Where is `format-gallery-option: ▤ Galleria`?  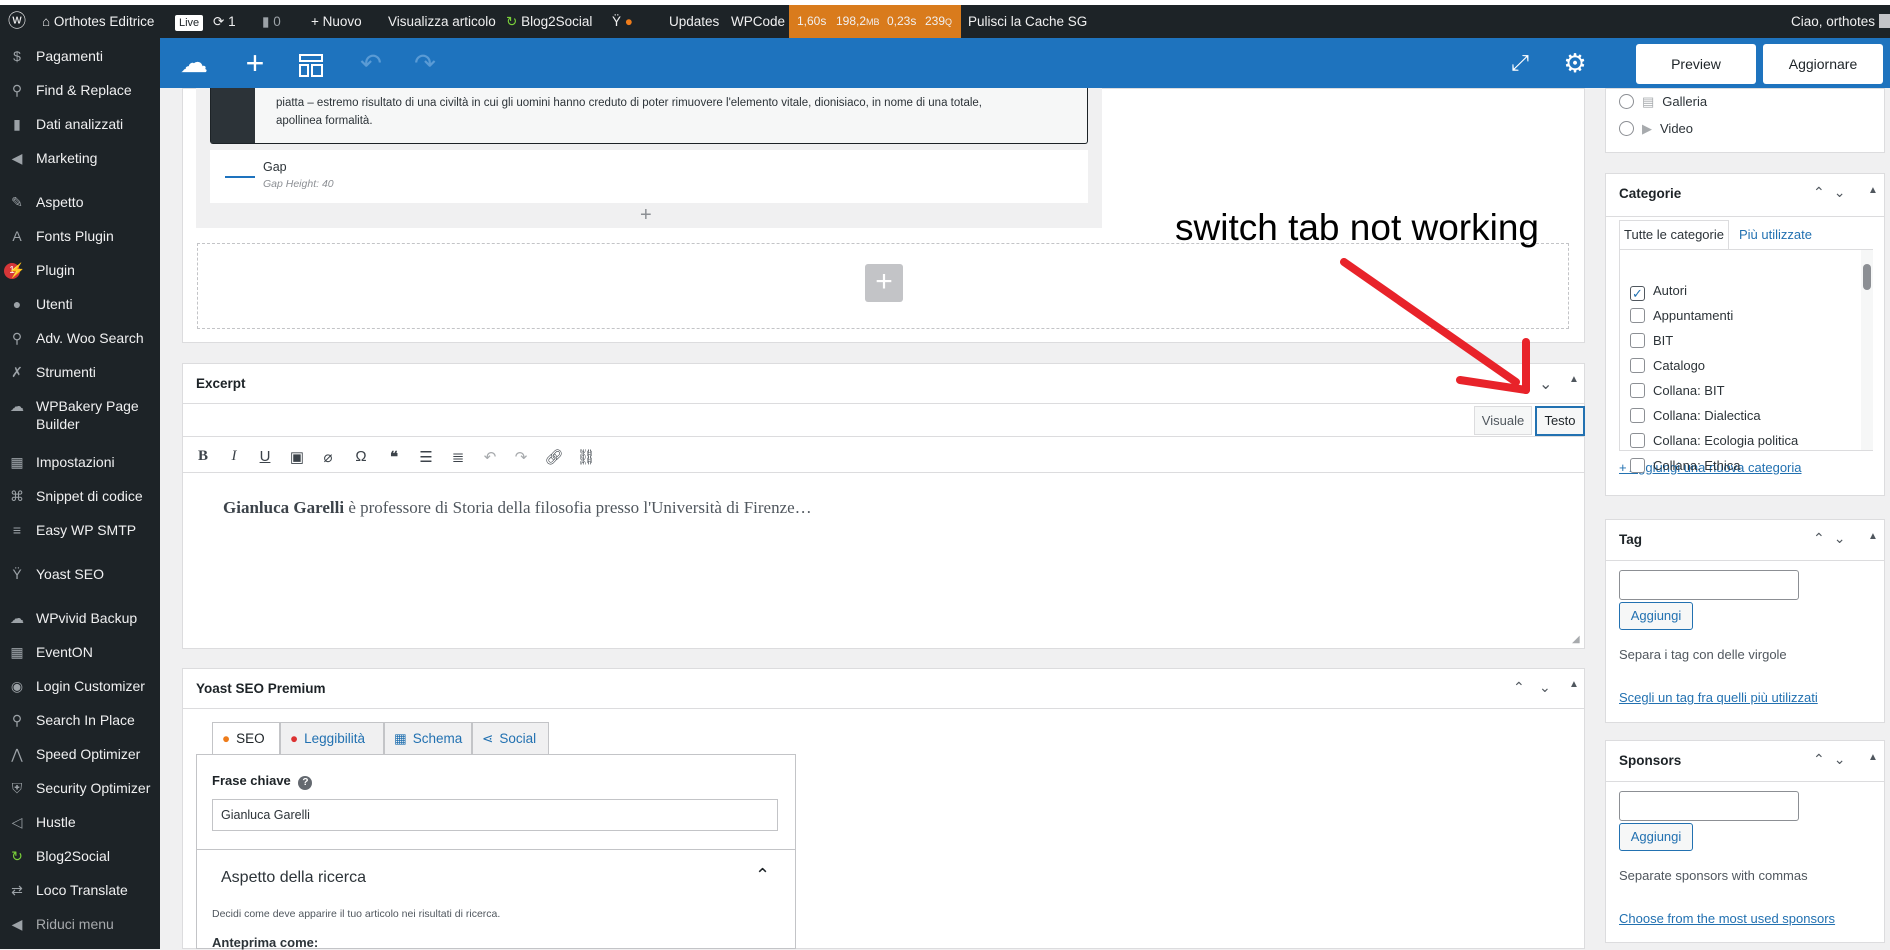 format-gallery-option: ▤ Galleria is located at coordinates (1663, 102).